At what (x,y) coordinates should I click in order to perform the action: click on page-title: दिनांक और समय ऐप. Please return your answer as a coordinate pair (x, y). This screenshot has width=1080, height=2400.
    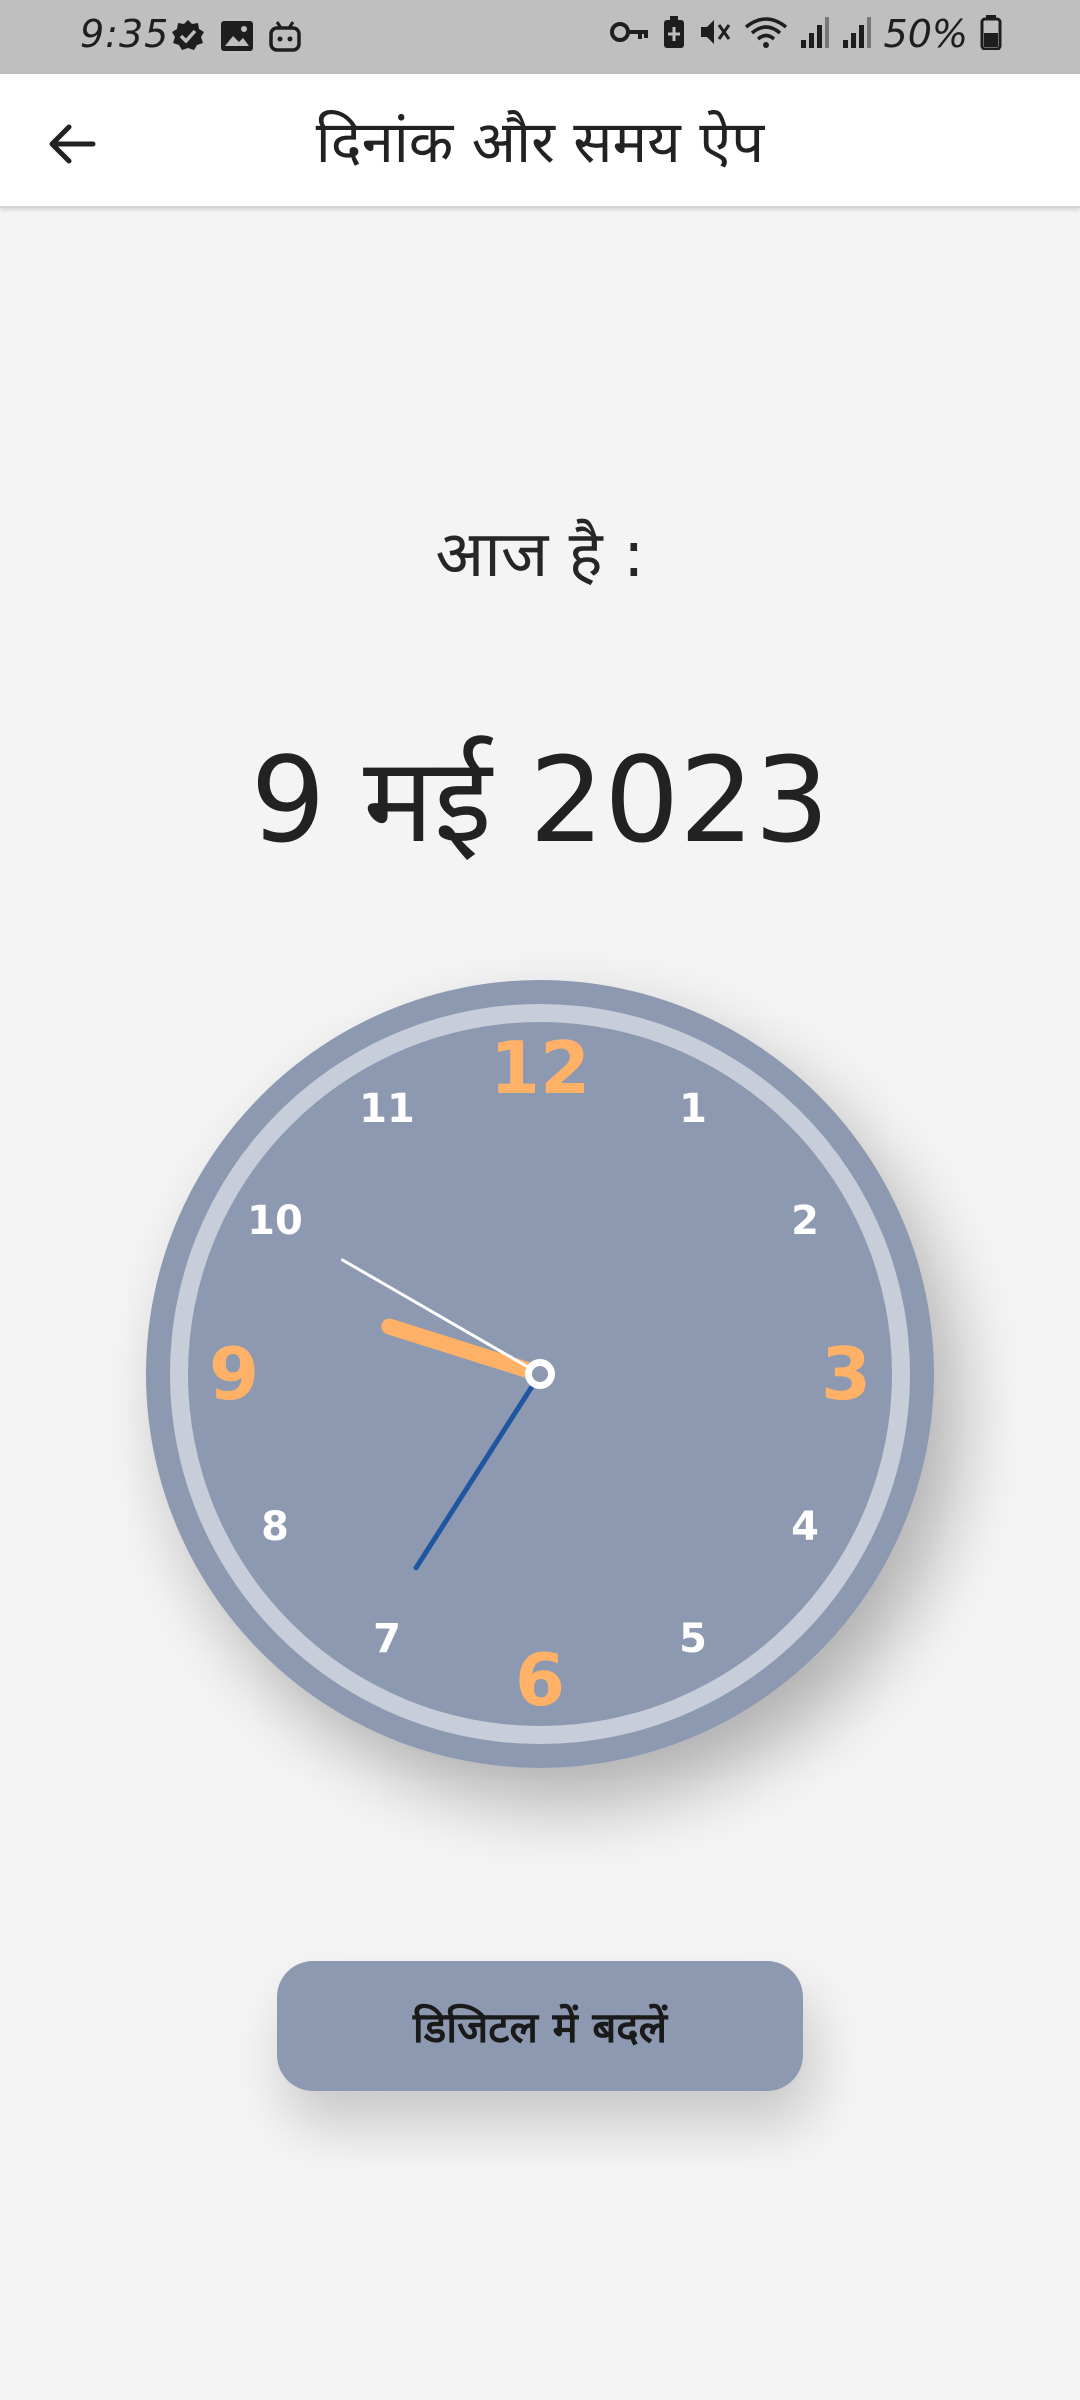
    Looking at the image, I should click on (540, 142).